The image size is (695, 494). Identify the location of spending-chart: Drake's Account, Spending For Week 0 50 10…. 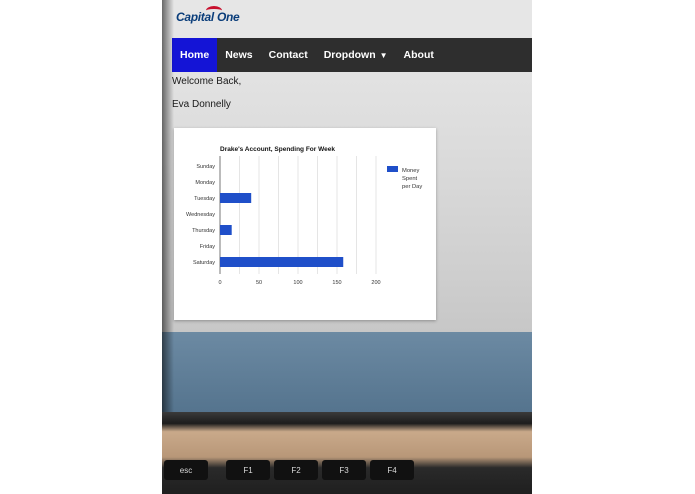
(304, 216).